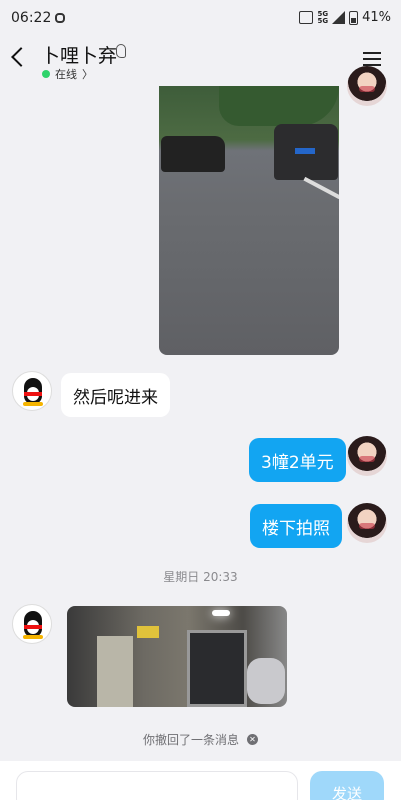 The width and height of the screenshot is (401, 800). I want to click on chevron-right-icon: 〉, so click(87, 74).